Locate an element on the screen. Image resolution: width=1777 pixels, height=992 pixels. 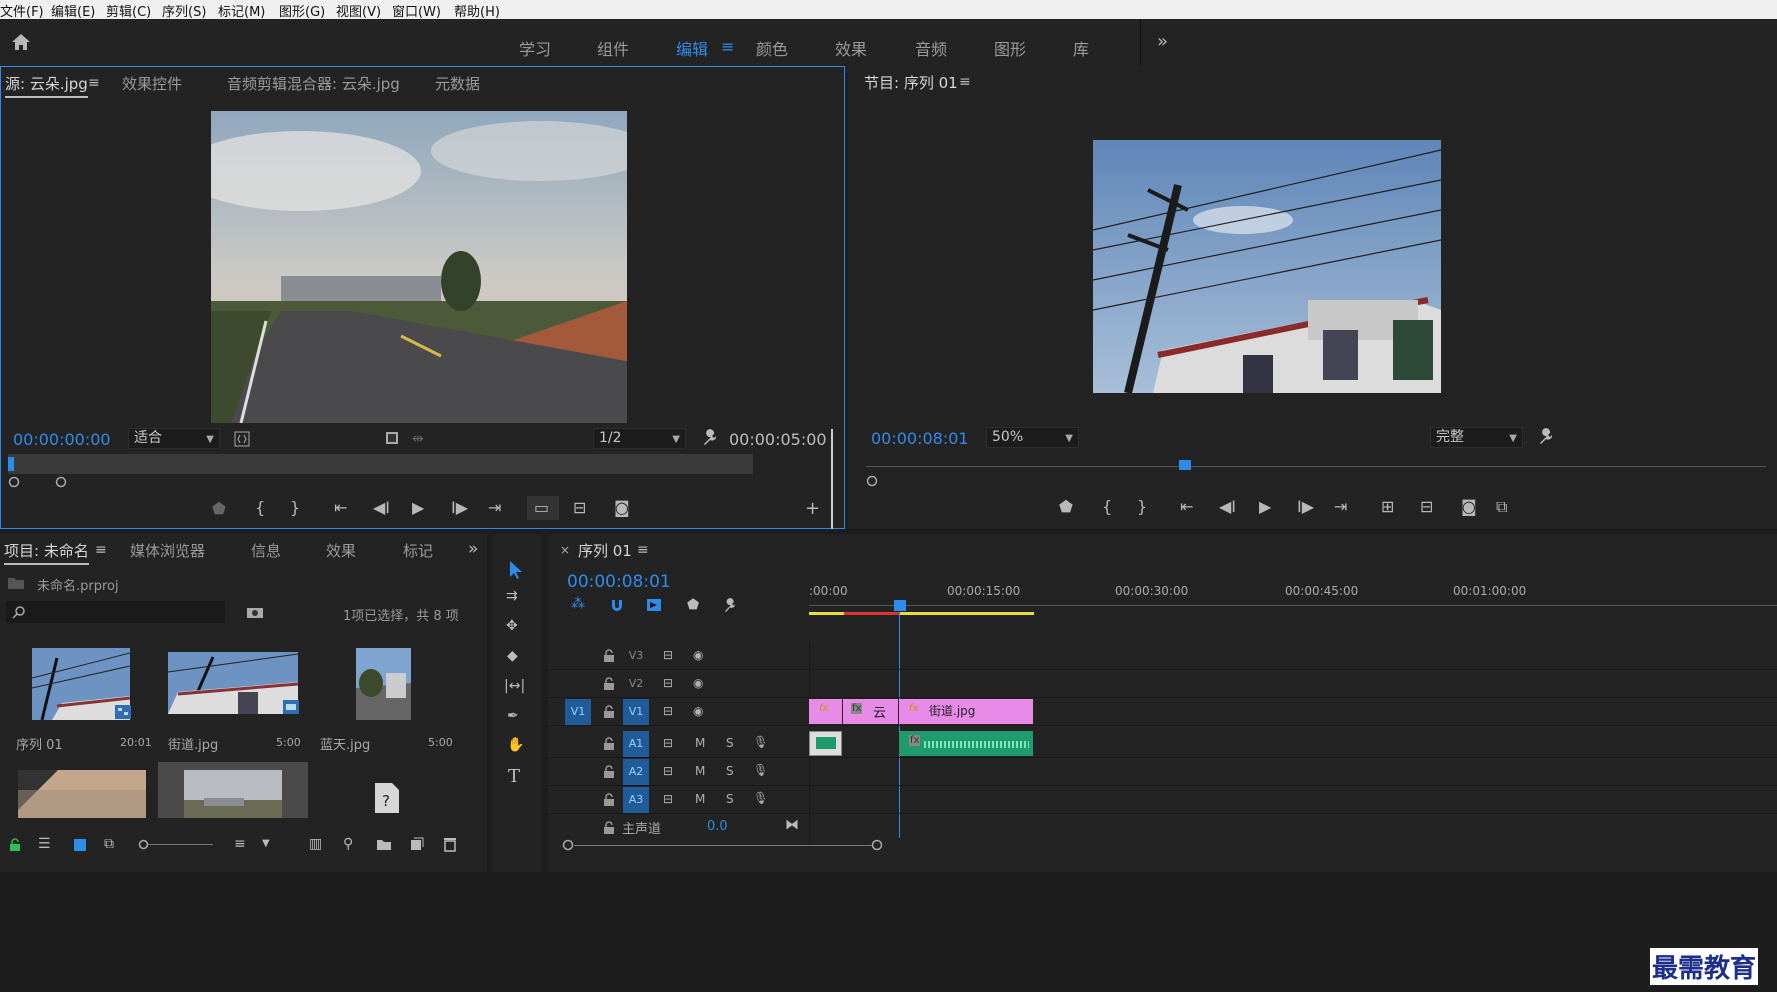
source-resolution-select: 1/2 ▼ is located at coordinates (639, 438).